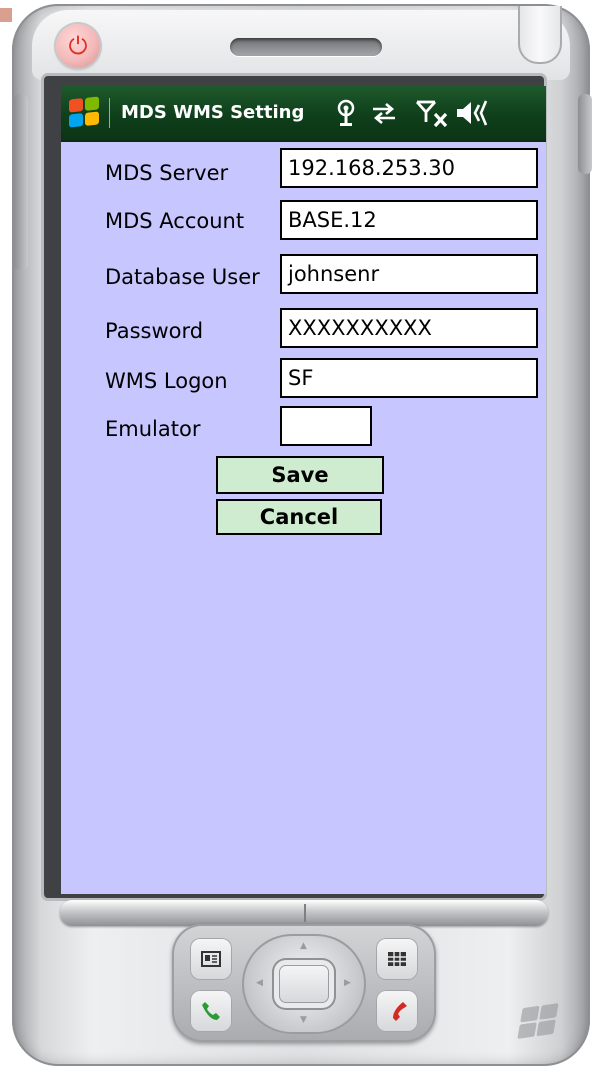 This screenshot has height=1069, width=592. What do you see at coordinates (384, 113) in the screenshot?
I see `sync-icon` at bounding box center [384, 113].